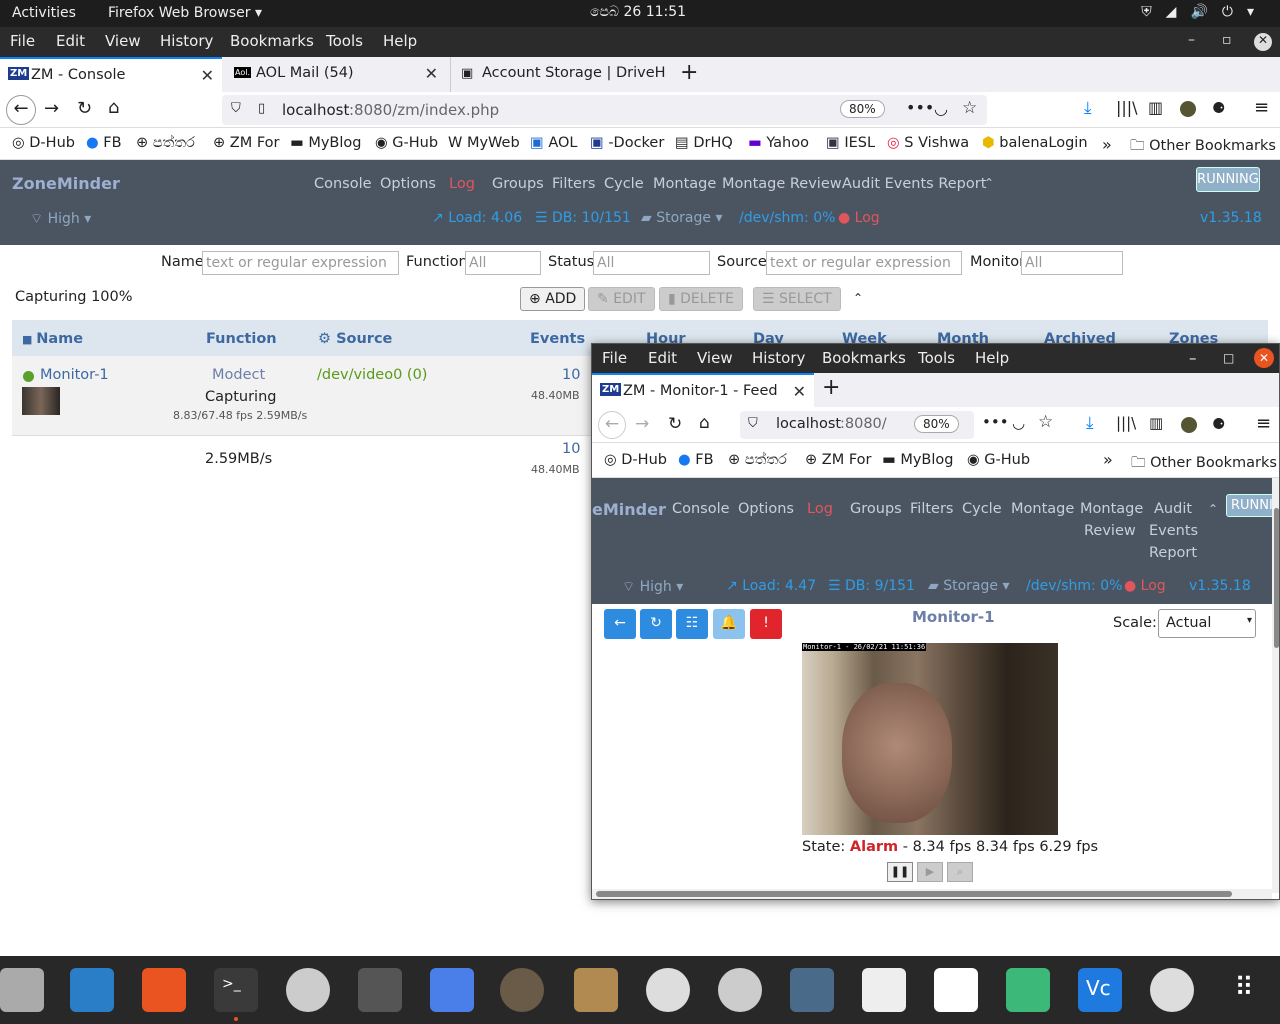 This screenshot has height=1024, width=1280. Describe the element at coordinates (518, 184) in the screenshot. I see `nav-groups: Groups` at that location.